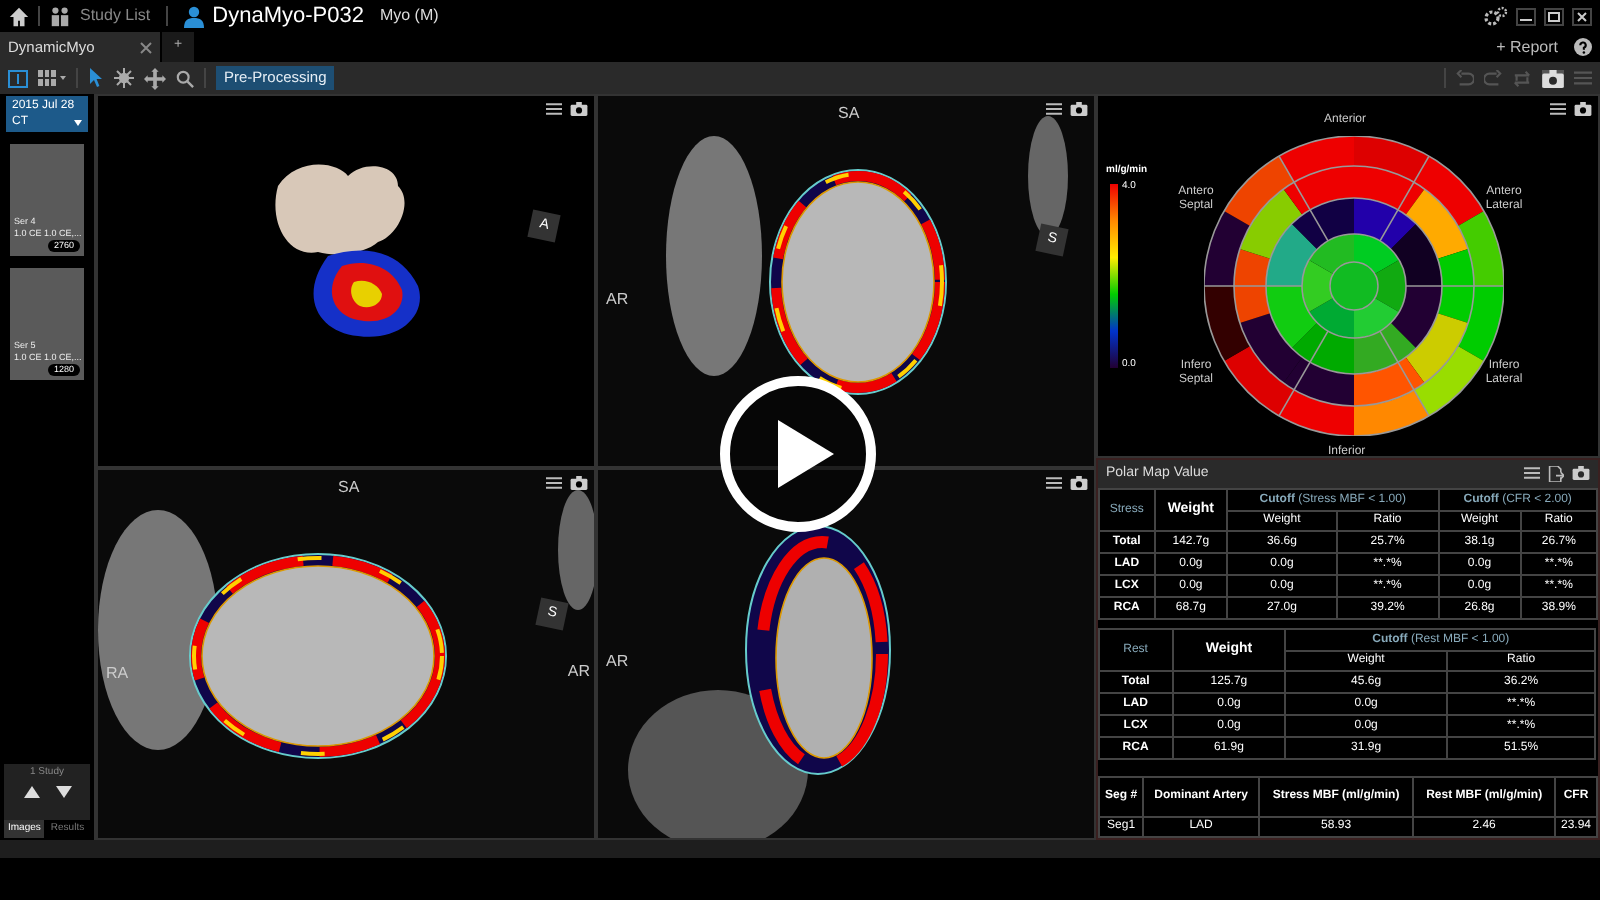 Image resolution: width=1600 pixels, height=900 pixels. What do you see at coordinates (288, 16) in the screenshot?
I see `patient-name: DynaMyo-P032` at bounding box center [288, 16].